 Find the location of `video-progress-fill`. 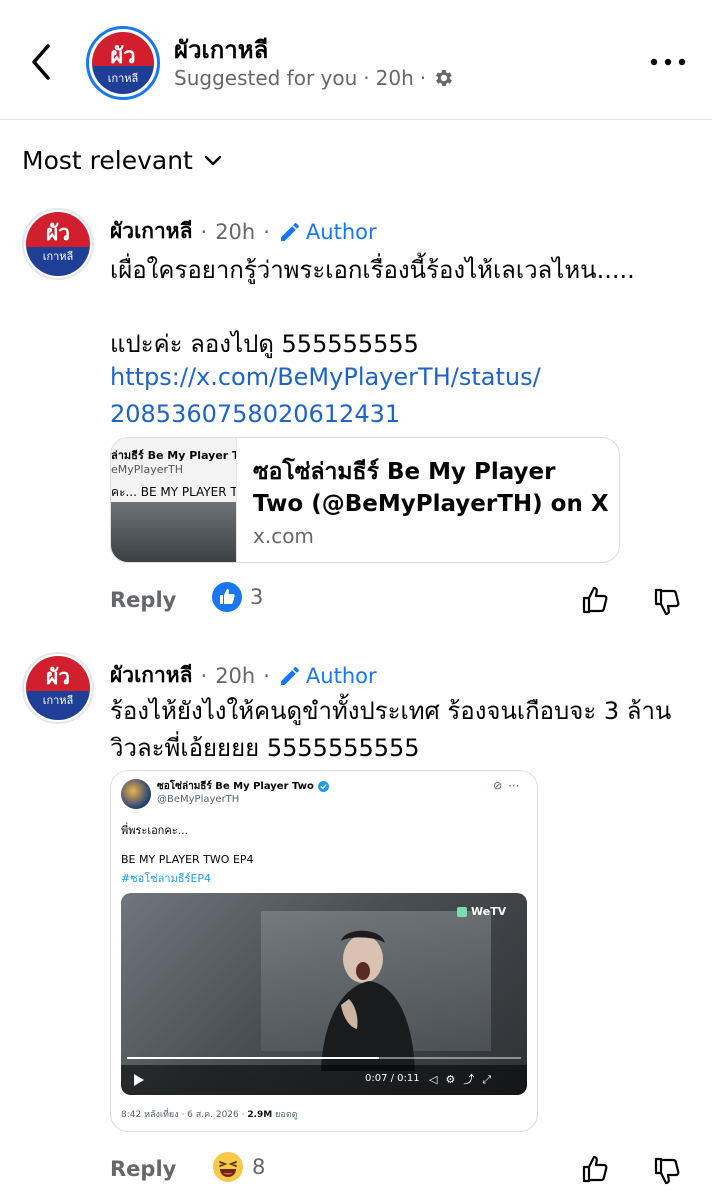

video-progress-fill is located at coordinates (253, 1058).